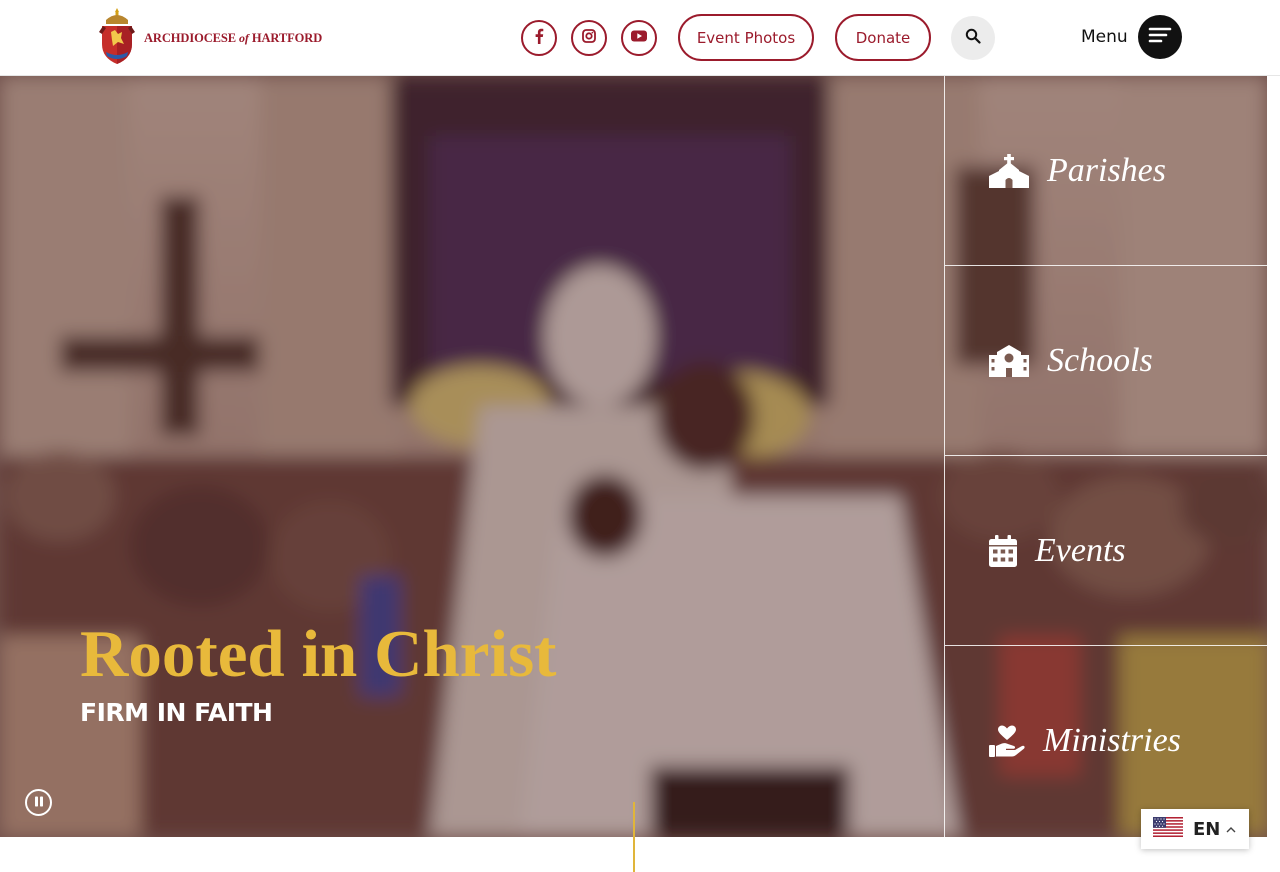 This screenshot has height=872, width=1280. I want to click on event-photos-button: Event Photos, so click(746, 37).